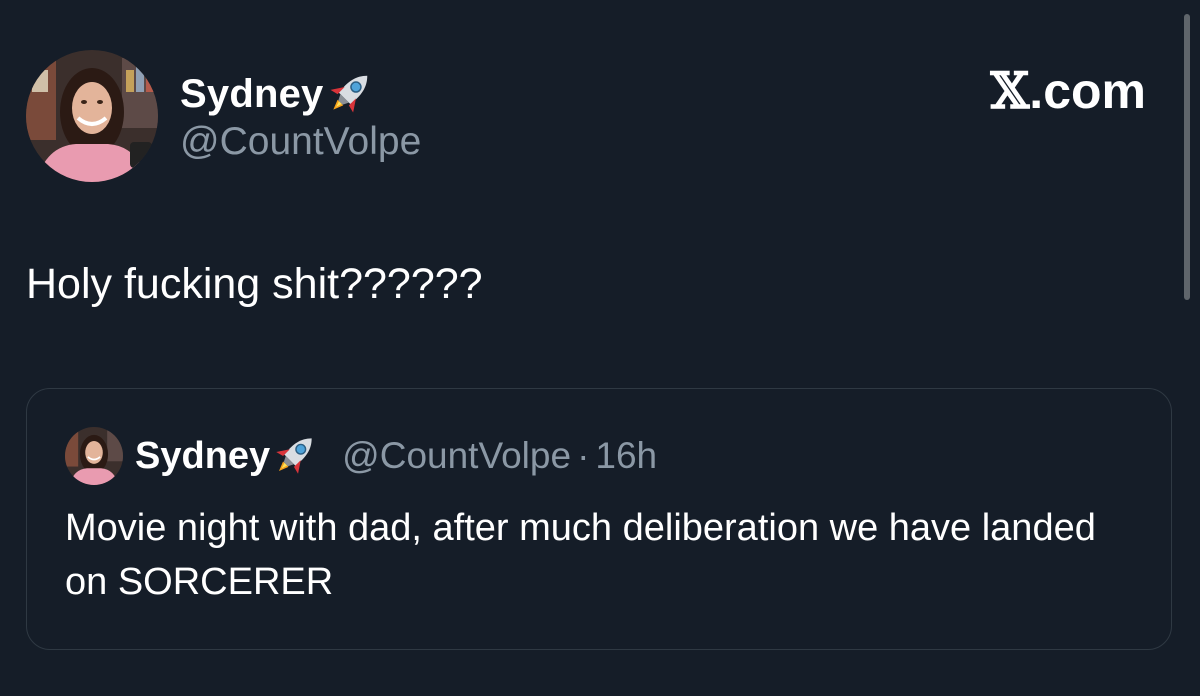 Image resolution: width=1200 pixels, height=696 pixels. Describe the element at coordinates (456, 456) in the screenshot. I see `quoted-author-handle: @CountVolpe` at that location.